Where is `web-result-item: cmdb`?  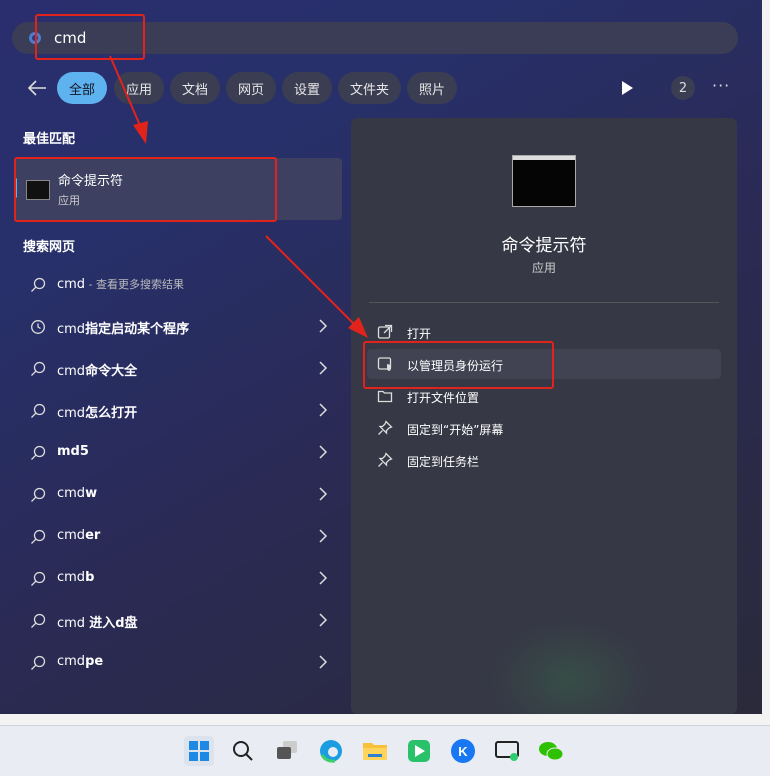 web-result-item: cmdb is located at coordinates (185, 579).